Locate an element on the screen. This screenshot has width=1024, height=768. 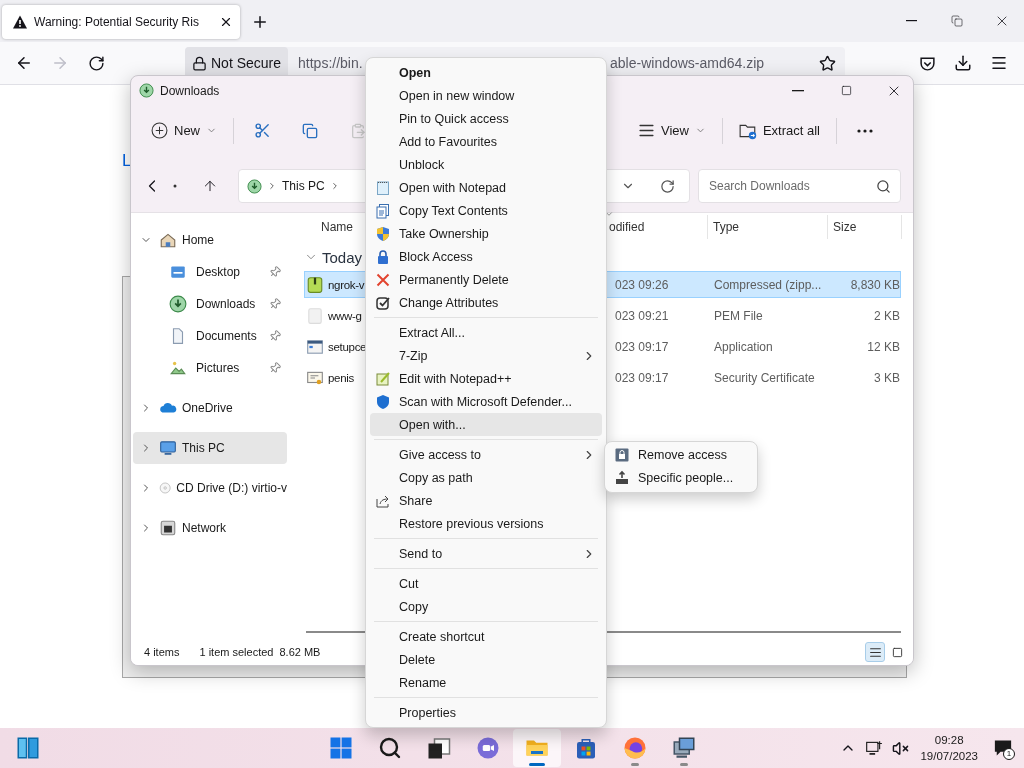
file-name: ngrok-v is located at coordinates (346, 284).